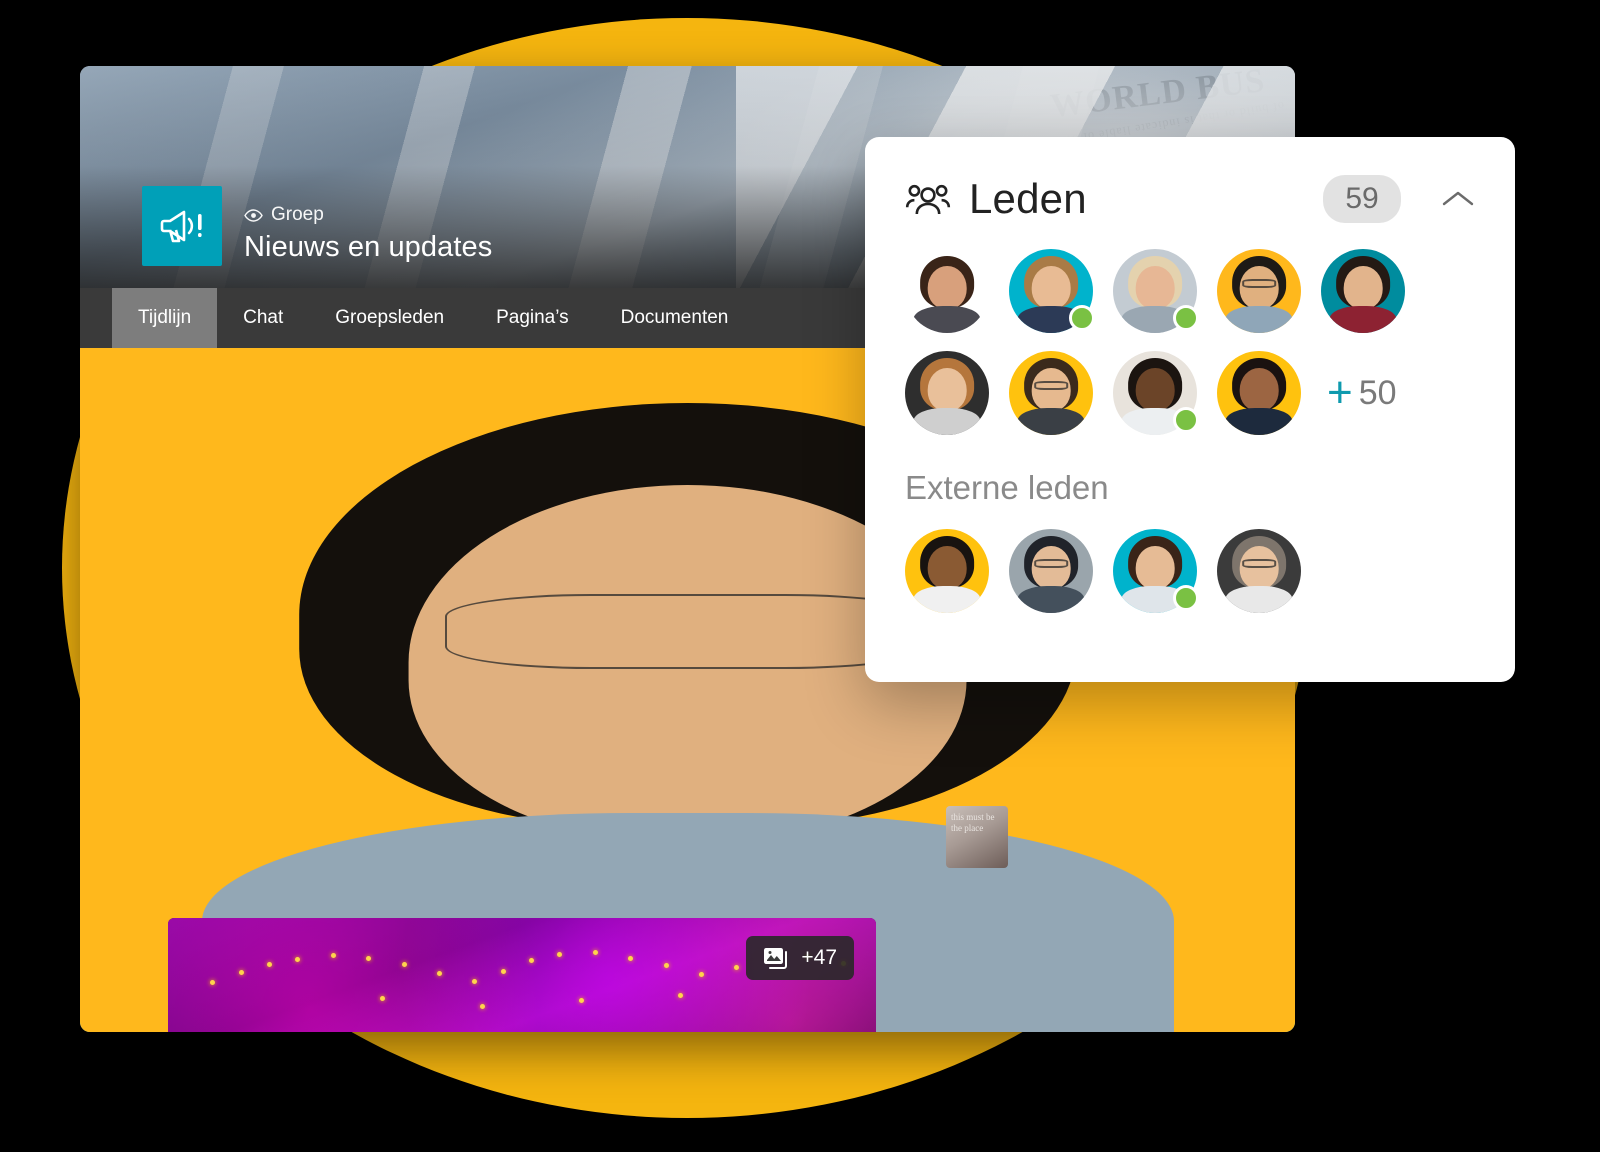  I want to click on eye-icon, so click(253, 215).